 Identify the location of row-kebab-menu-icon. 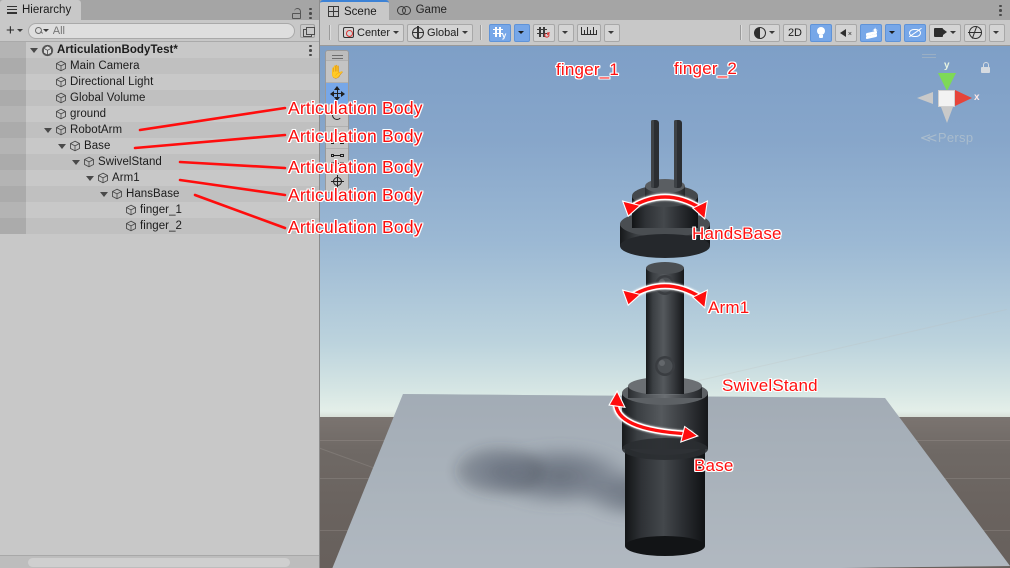
(310, 50).